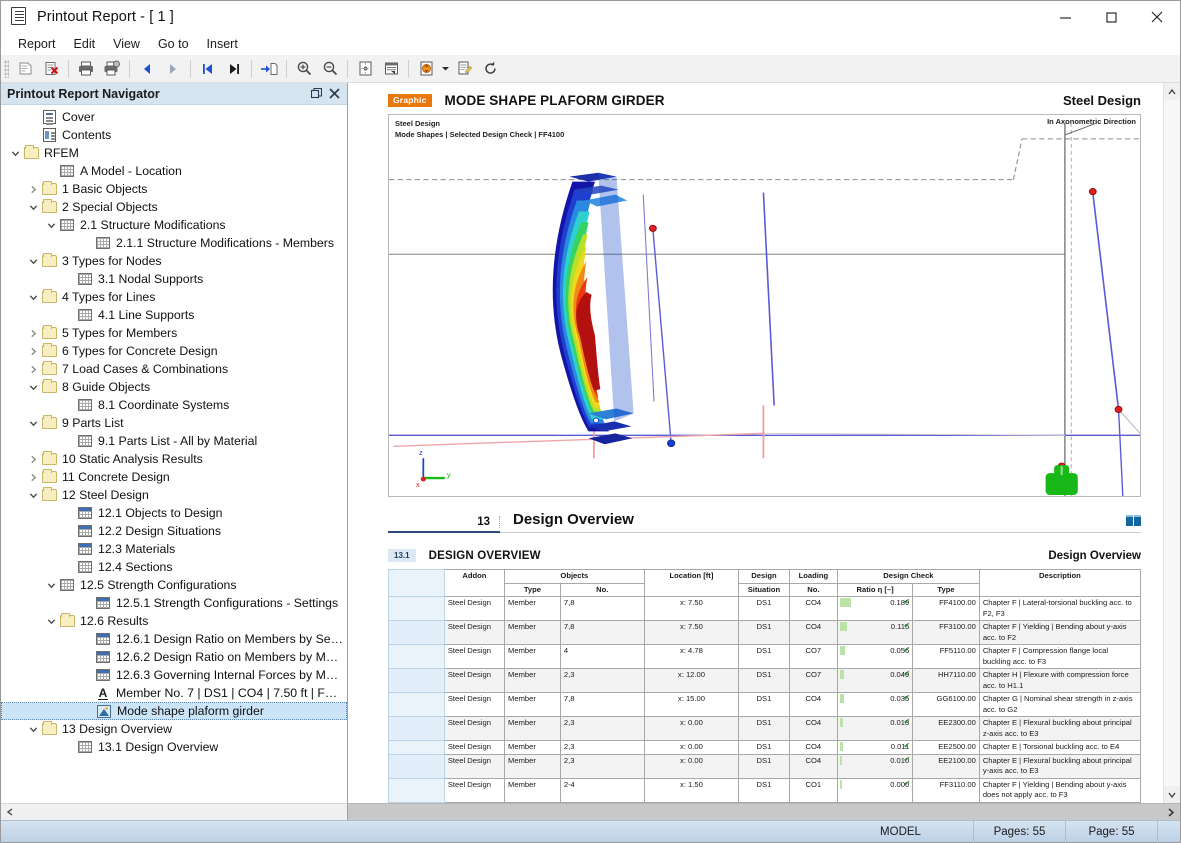 The width and height of the screenshot is (1181, 843). What do you see at coordinates (174, 279) in the screenshot?
I see `tree-item: 3.1 Nodal Supports` at bounding box center [174, 279].